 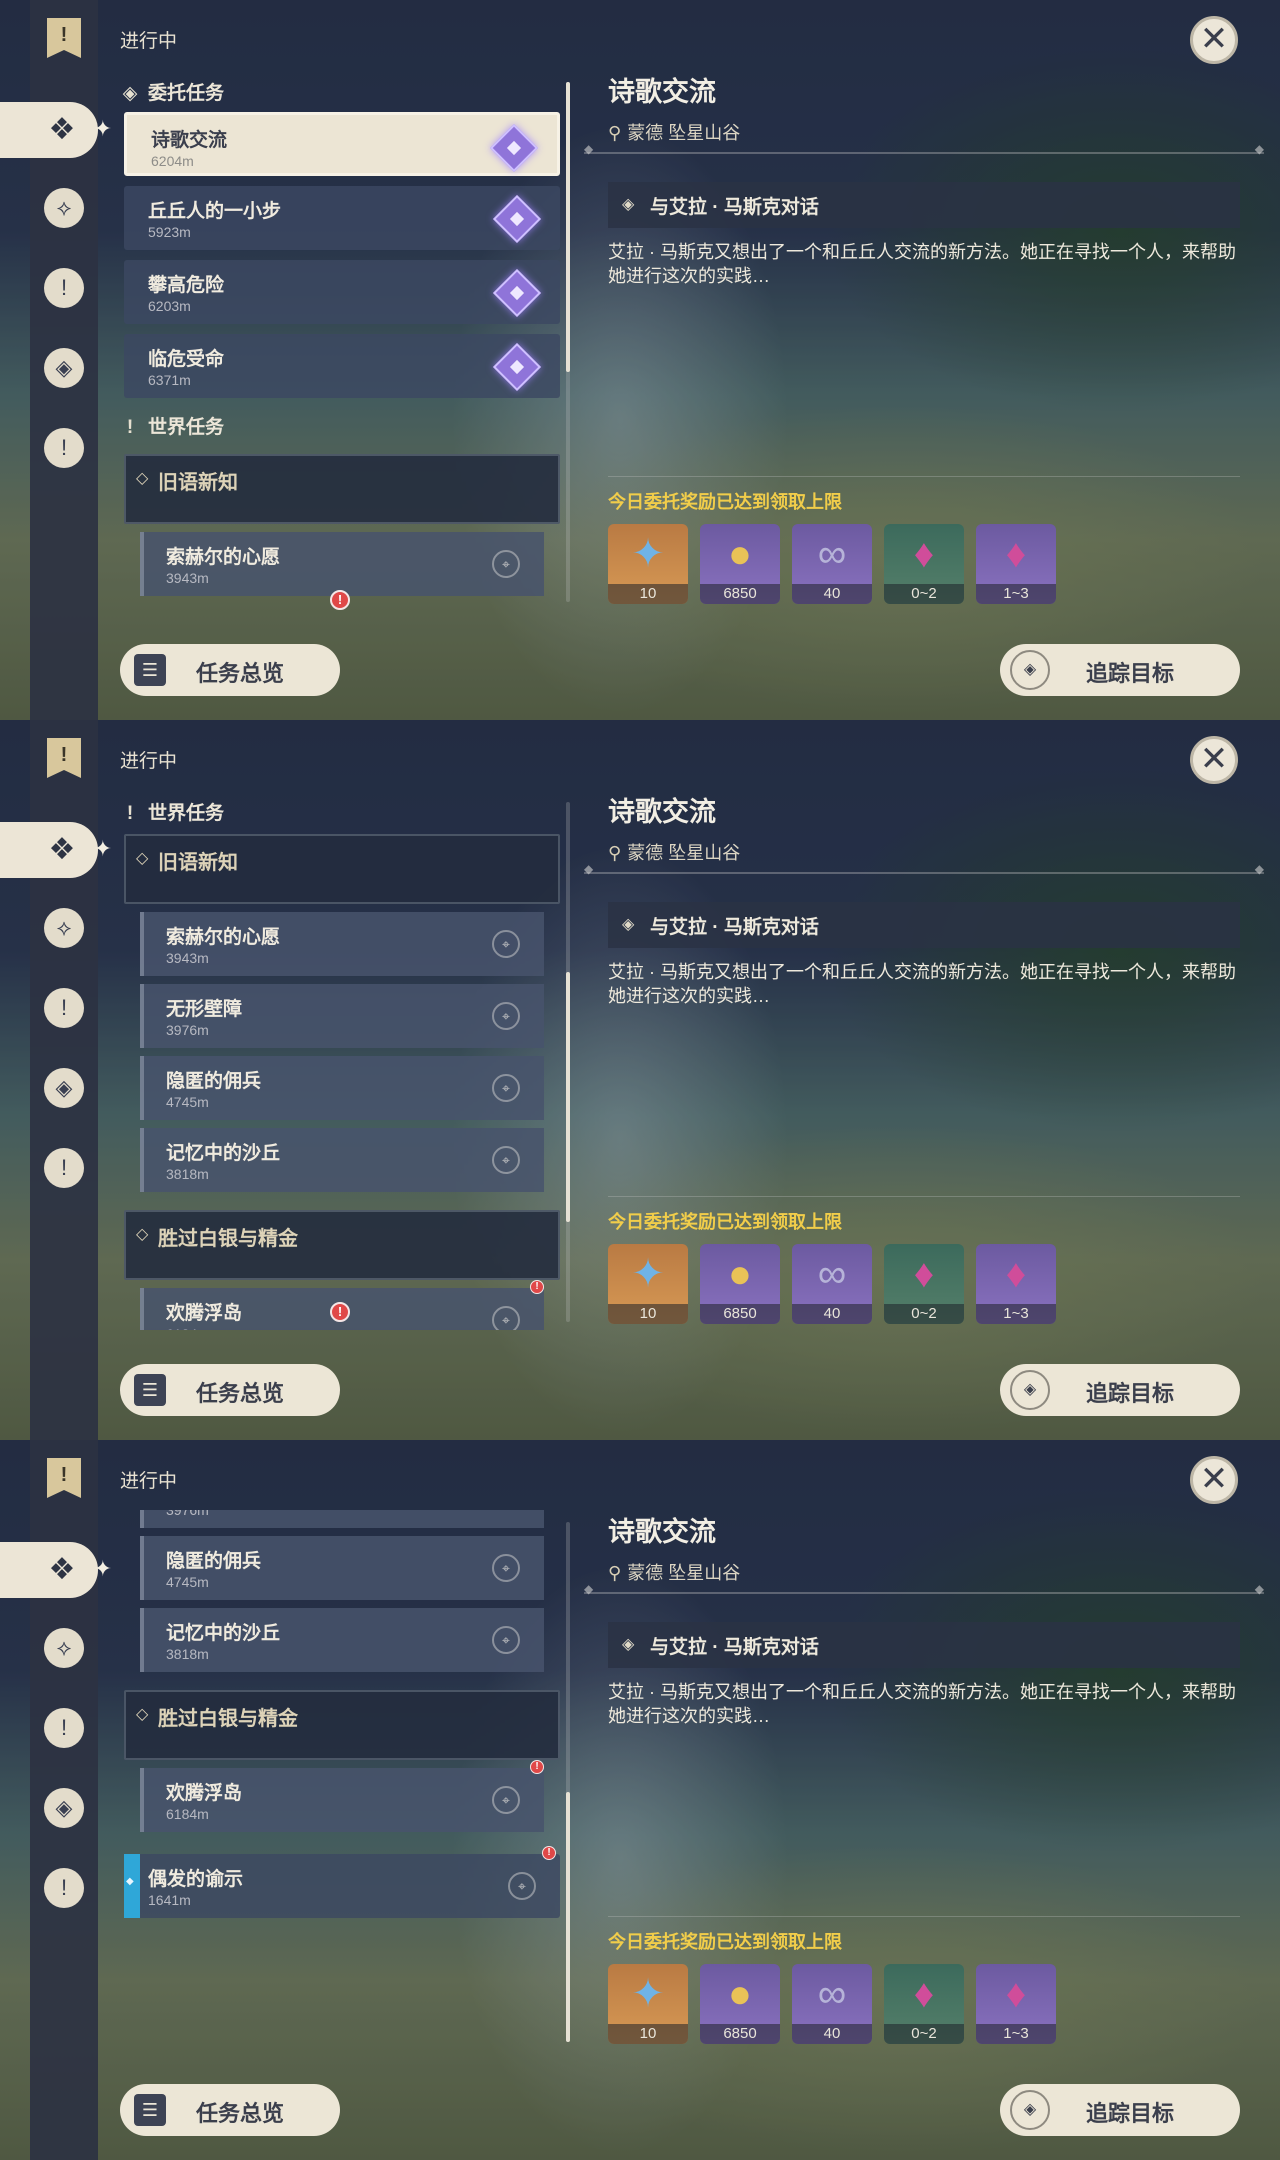 I want to click on tracked-quest-item: 偶发的谕示 1641m ⌖, so click(x=342, y=1886).